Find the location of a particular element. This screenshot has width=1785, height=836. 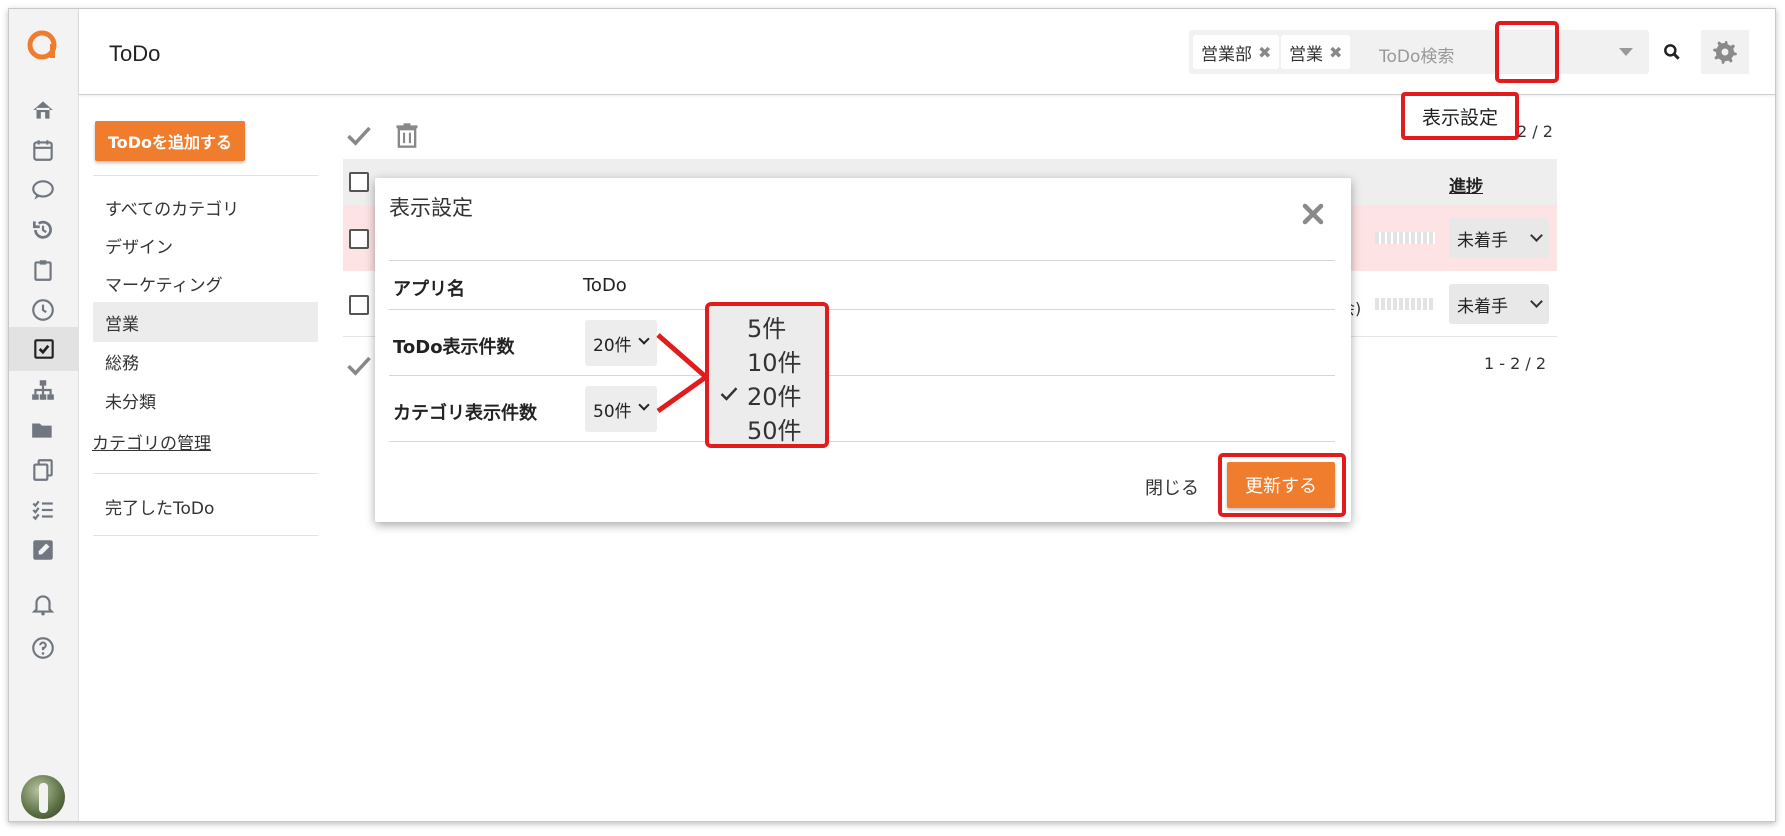

page-title: ToDo is located at coordinates (135, 53).